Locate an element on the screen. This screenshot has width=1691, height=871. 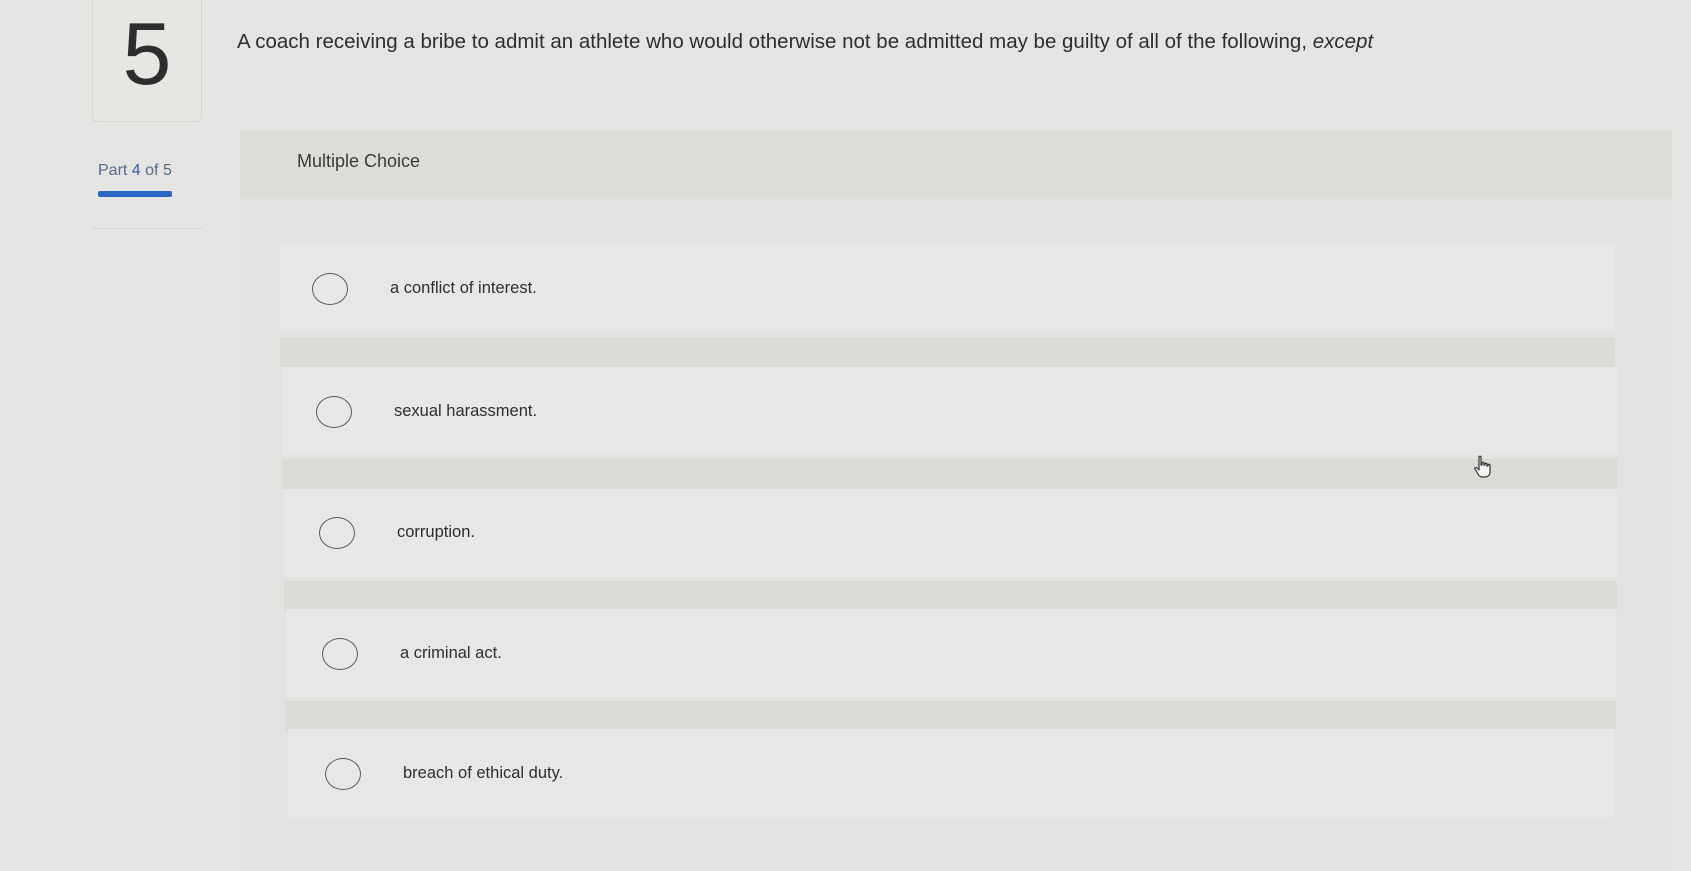
option-label: corruption. is located at coordinates (436, 532).